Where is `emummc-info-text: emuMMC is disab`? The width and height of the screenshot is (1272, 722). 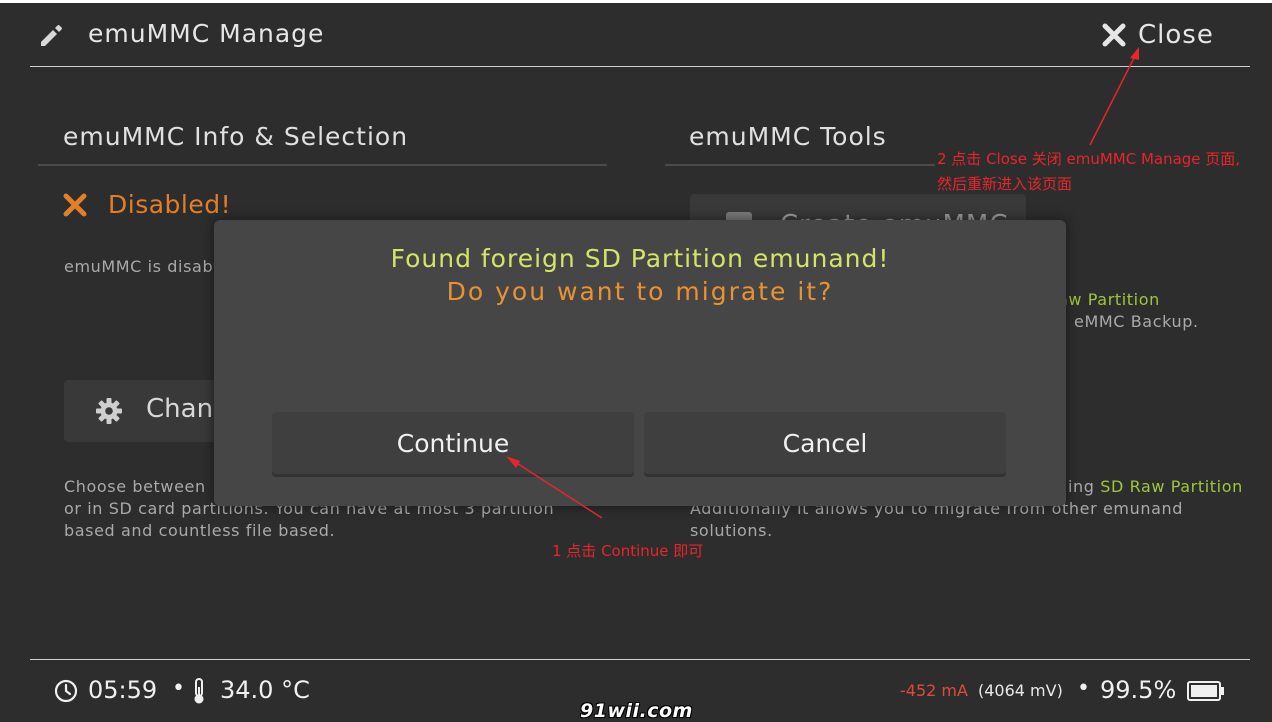
emummc-info-text: emuMMC is disab is located at coordinates (139, 266).